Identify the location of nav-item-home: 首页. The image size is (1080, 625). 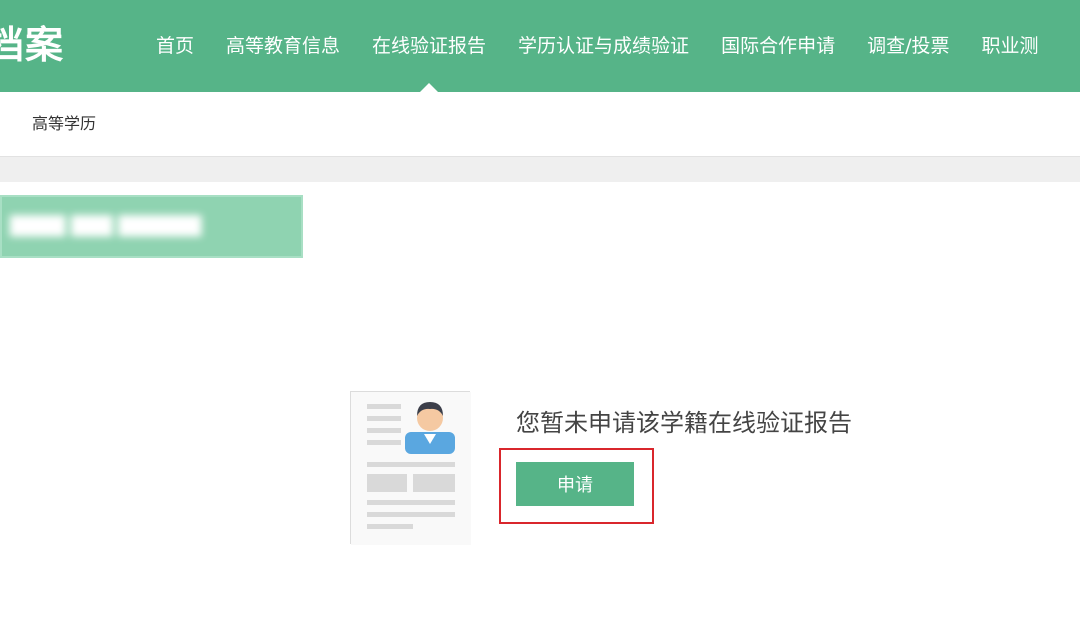
(175, 46).